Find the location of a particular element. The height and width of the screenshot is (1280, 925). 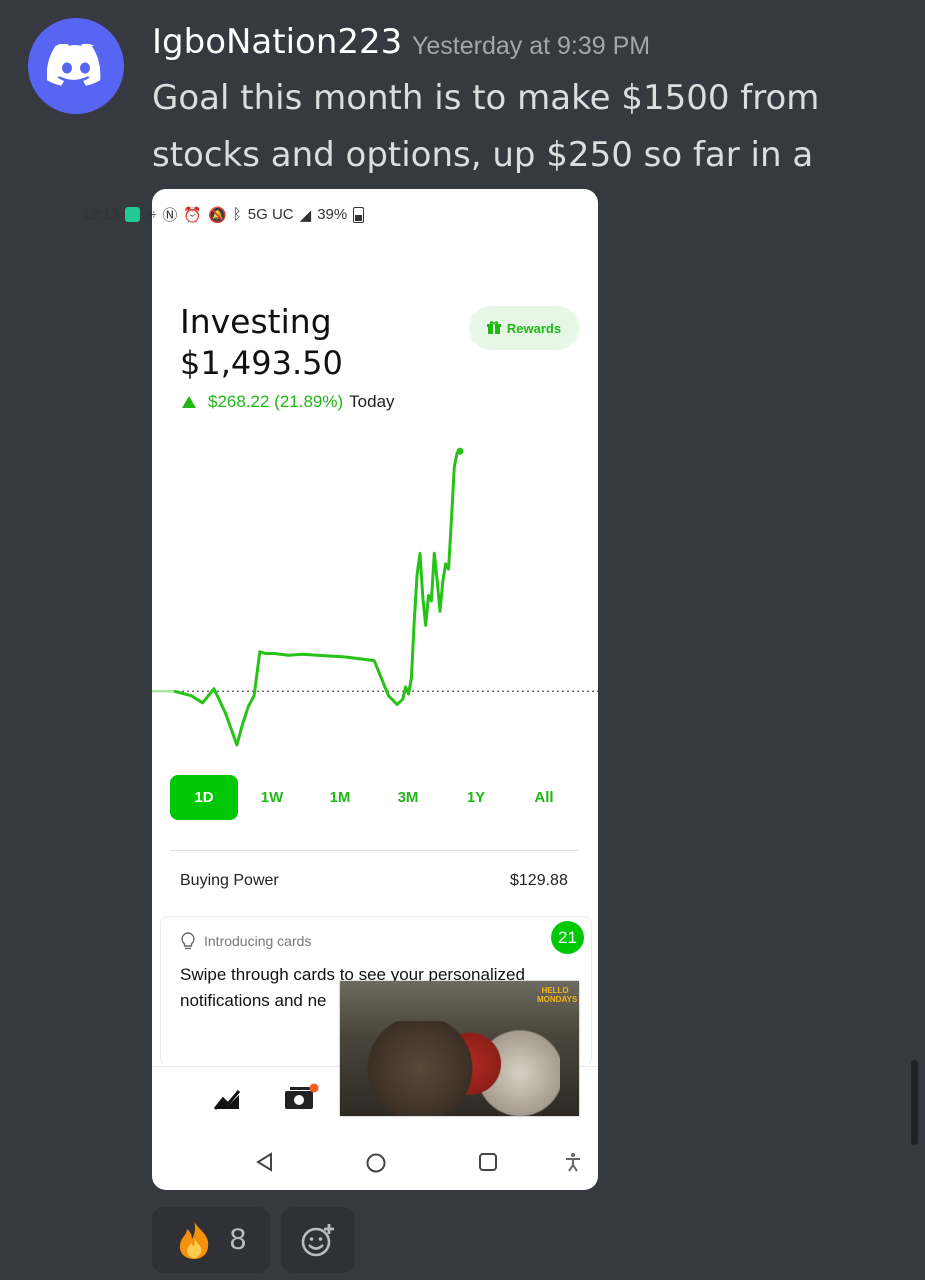

battery-icon is located at coordinates (359, 214).